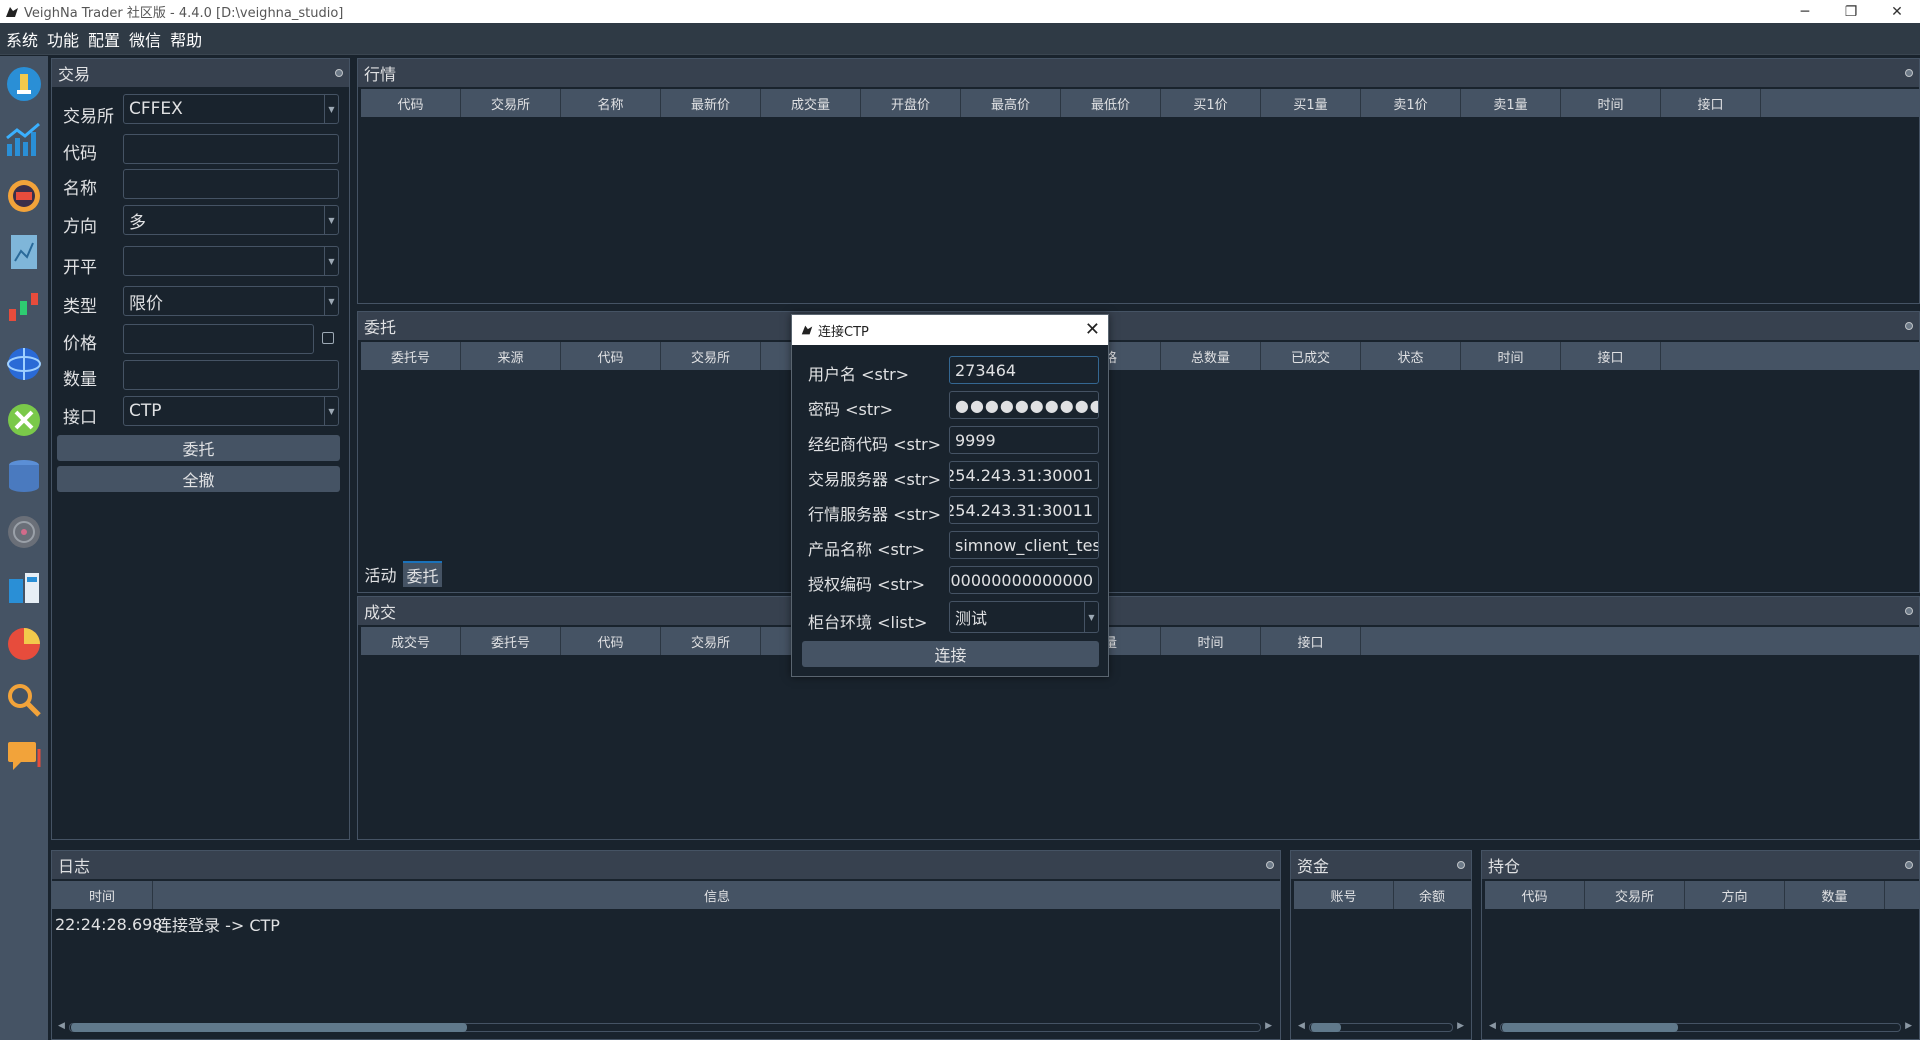 This screenshot has height=1040, width=1920. What do you see at coordinates (20, 39) in the screenshot?
I see `menu-system: 系统` at bounding box center [20, 39].